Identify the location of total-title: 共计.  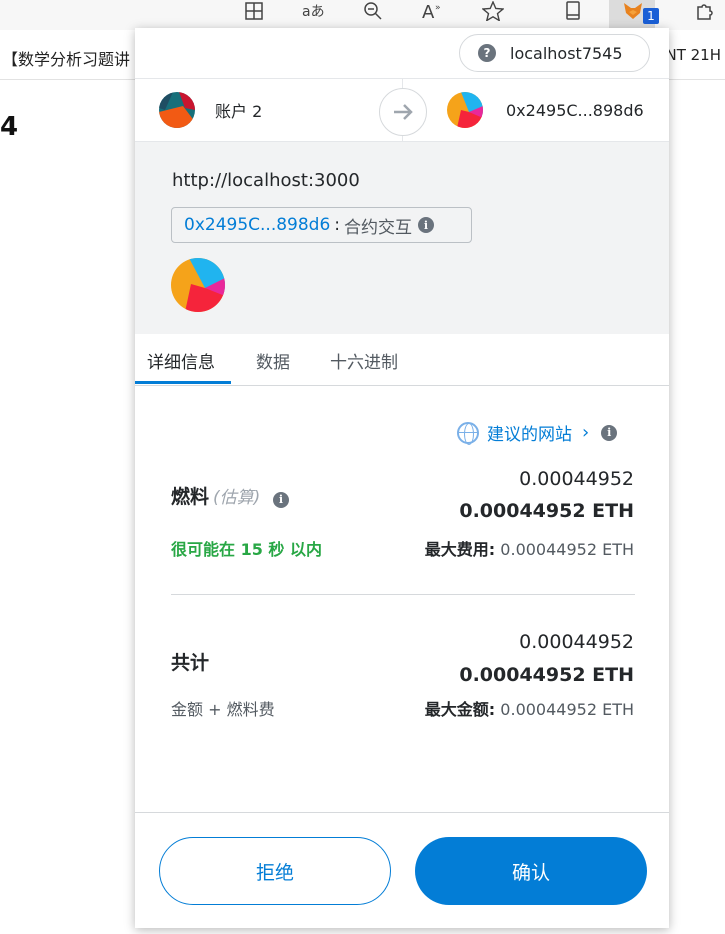
(190, 663).